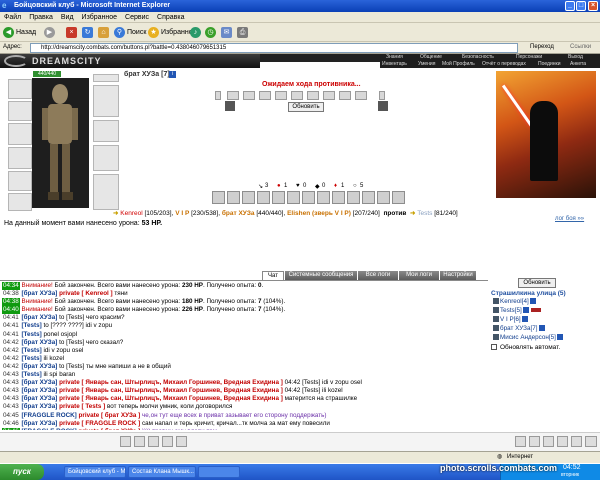 The height and width of the screenshot is (480, 600). Describe the element at coordinates (458, 275) in the screenshot. I see `tab-settings: Настройки` at that location.